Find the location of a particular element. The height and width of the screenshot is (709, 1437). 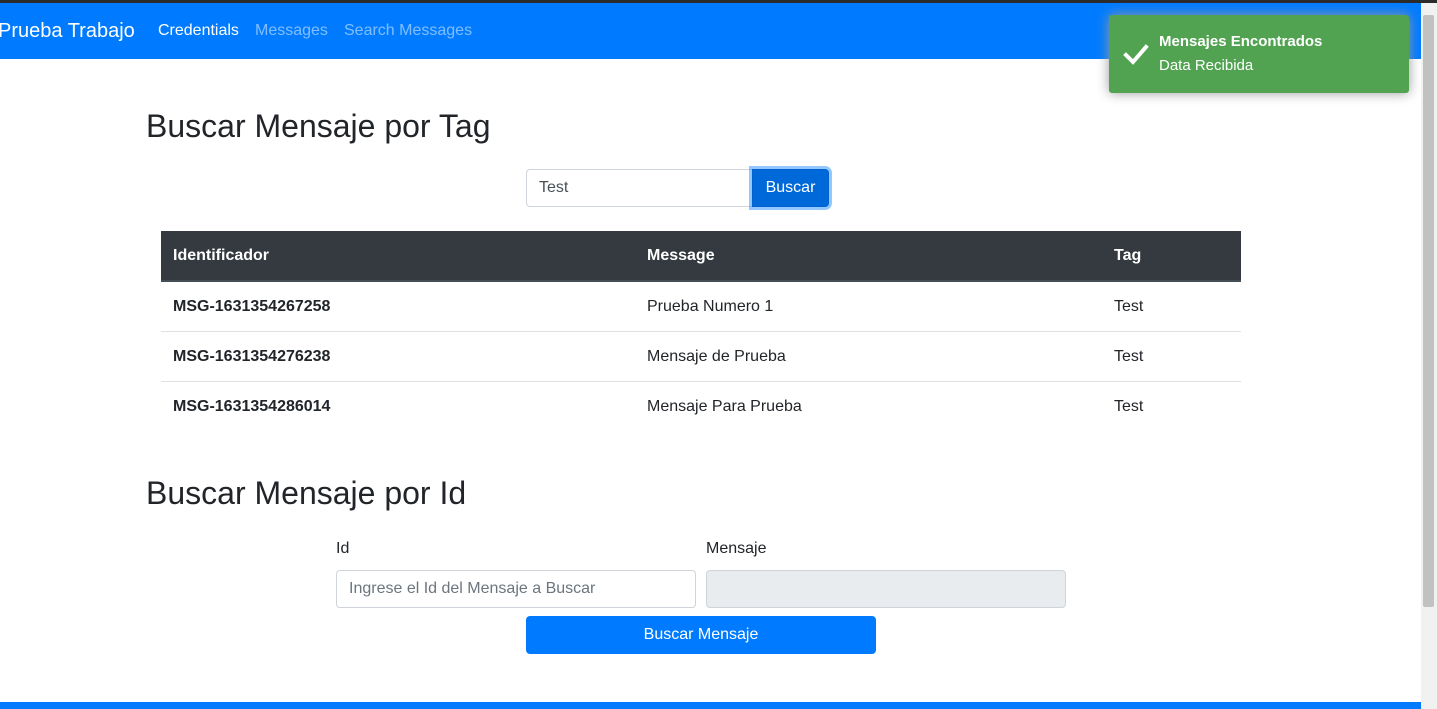

table-row: MSG-1631354276238 Mensaje de Prueba Test is located at coordinates (701, 356).